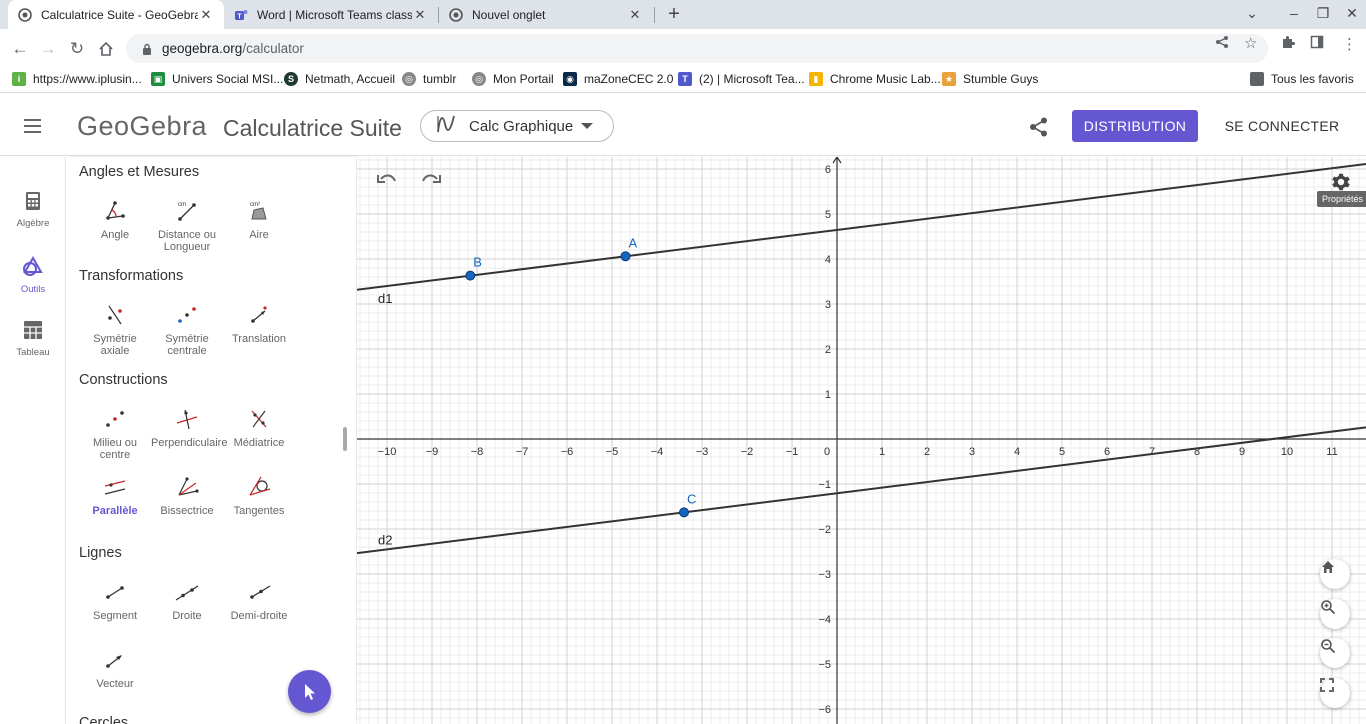 Image resolution: width=1366 pixels, height=724 pixels. I want to click on reload-icon: ↻, so click(77, 49).